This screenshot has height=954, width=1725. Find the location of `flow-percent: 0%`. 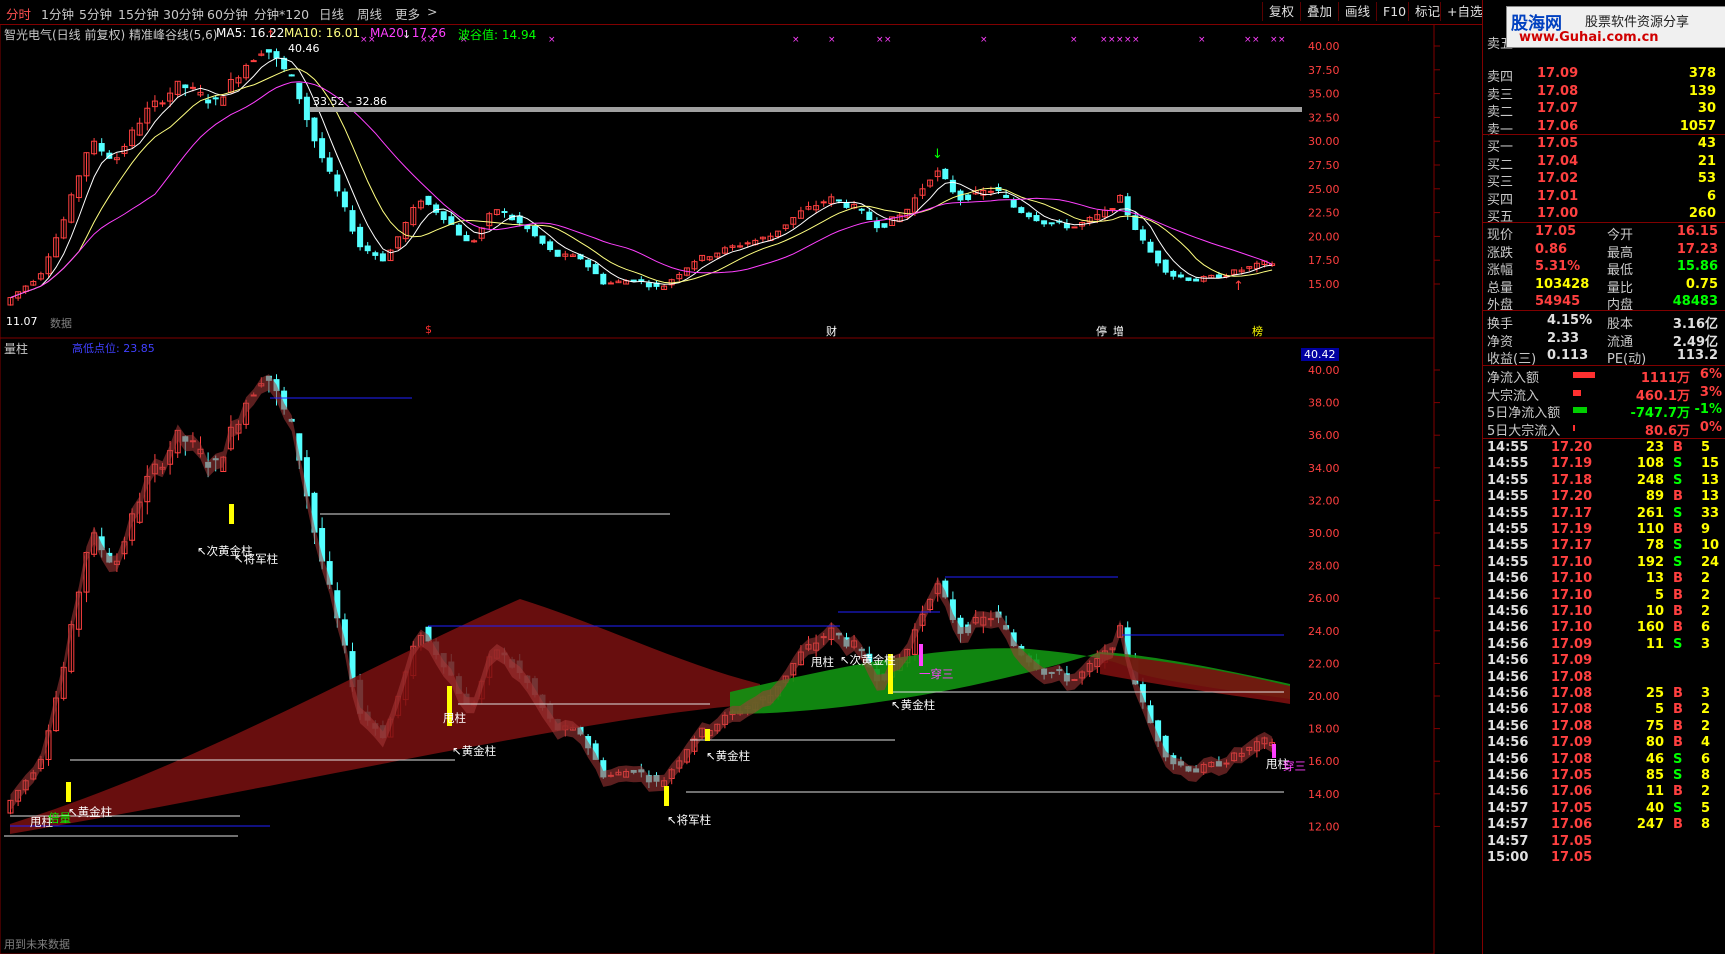

flow-percent: 0% is located at coordinates (1710, 427).